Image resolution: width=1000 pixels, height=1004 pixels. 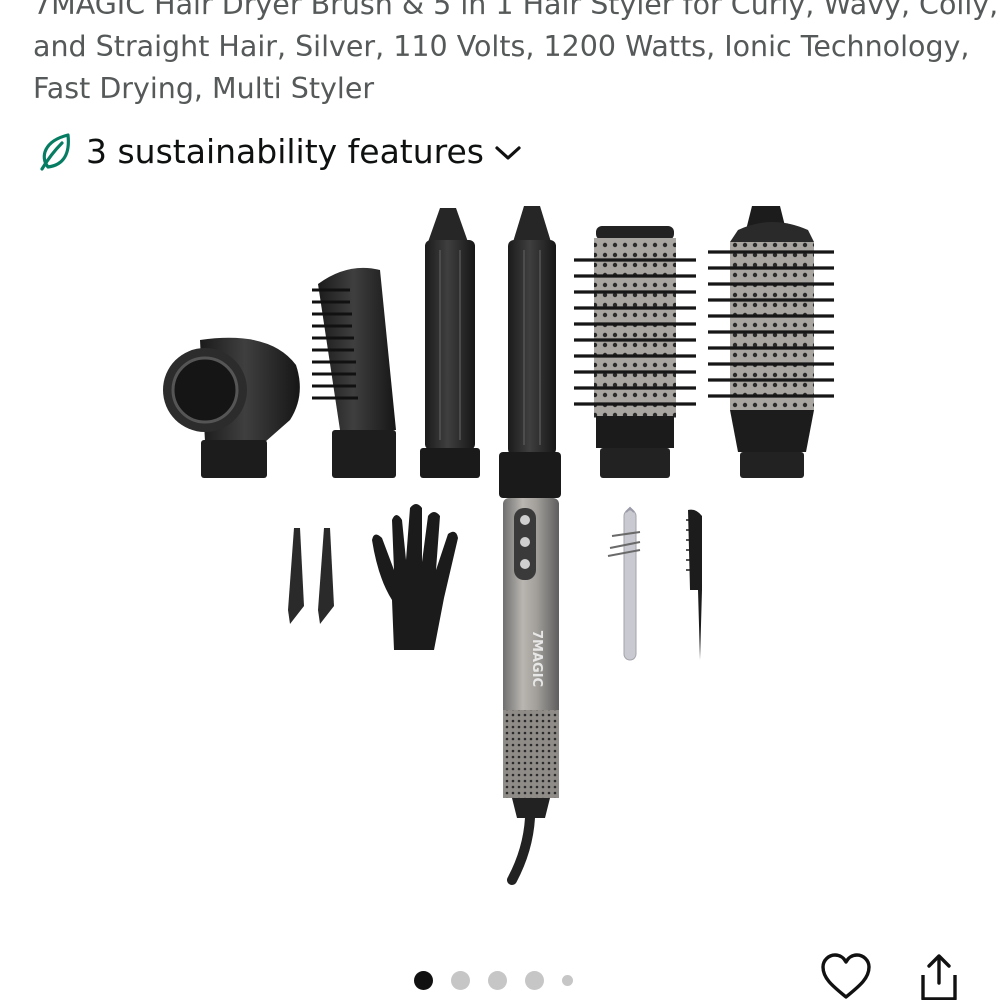 I want to click on curling-barrel-attachment, so click(x=450, y=343).